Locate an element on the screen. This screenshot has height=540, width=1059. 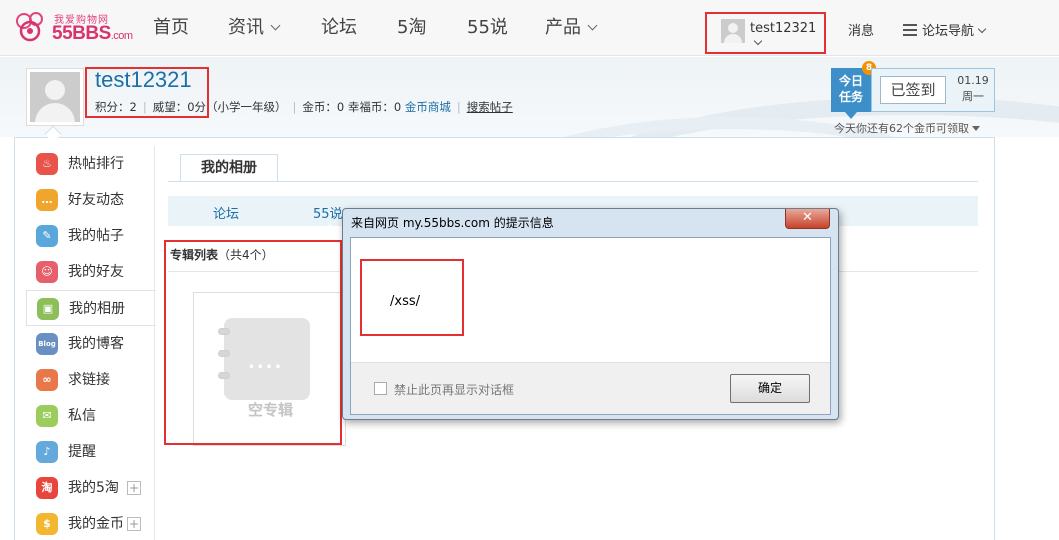
photo-icon: ▣ is located at coordinates (48, 309).